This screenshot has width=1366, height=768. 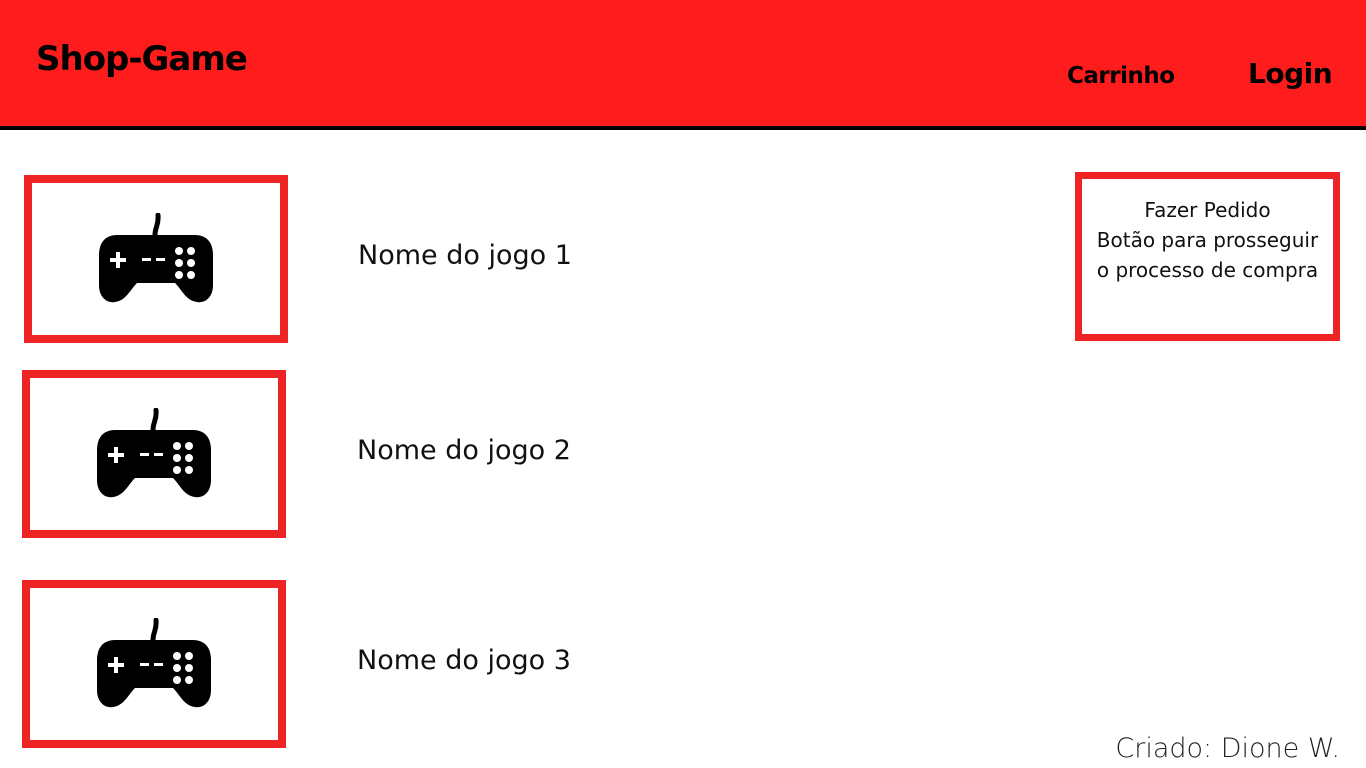 I want to click on footer-credit: Criado: Dione W., so click(x=1227, y=748).